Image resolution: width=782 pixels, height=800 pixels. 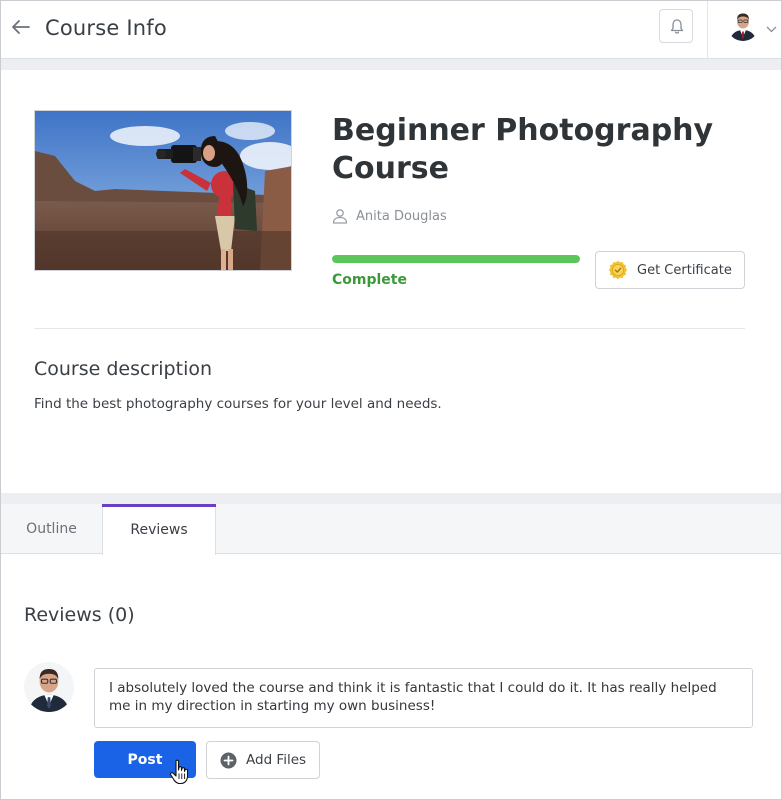 I want to click on add-files-label: Add Files, so click(x=276, y=760).